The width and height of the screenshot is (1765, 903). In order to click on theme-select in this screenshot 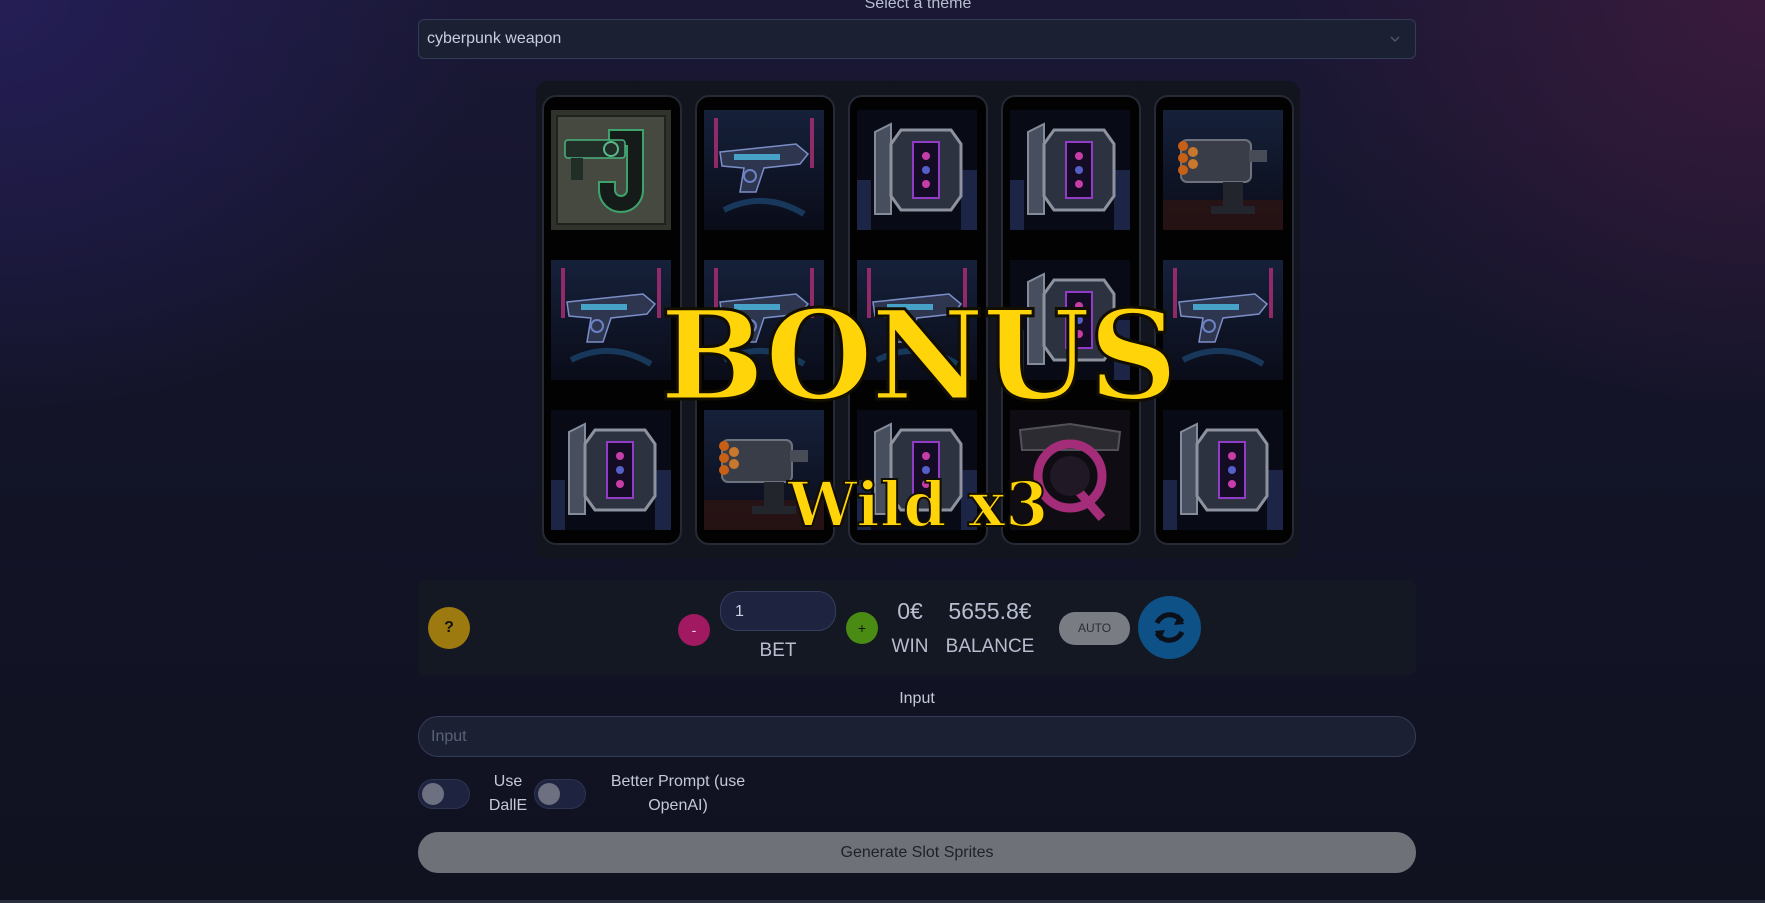, I will do `click(917, 39)`.